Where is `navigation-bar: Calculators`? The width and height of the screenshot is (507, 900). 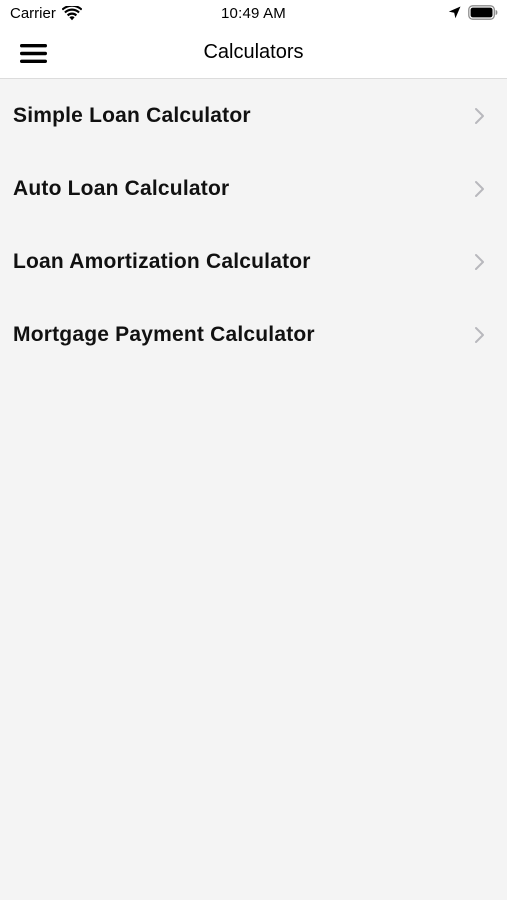
navigation-bar: Calculators is located at coordinates (253, 54).